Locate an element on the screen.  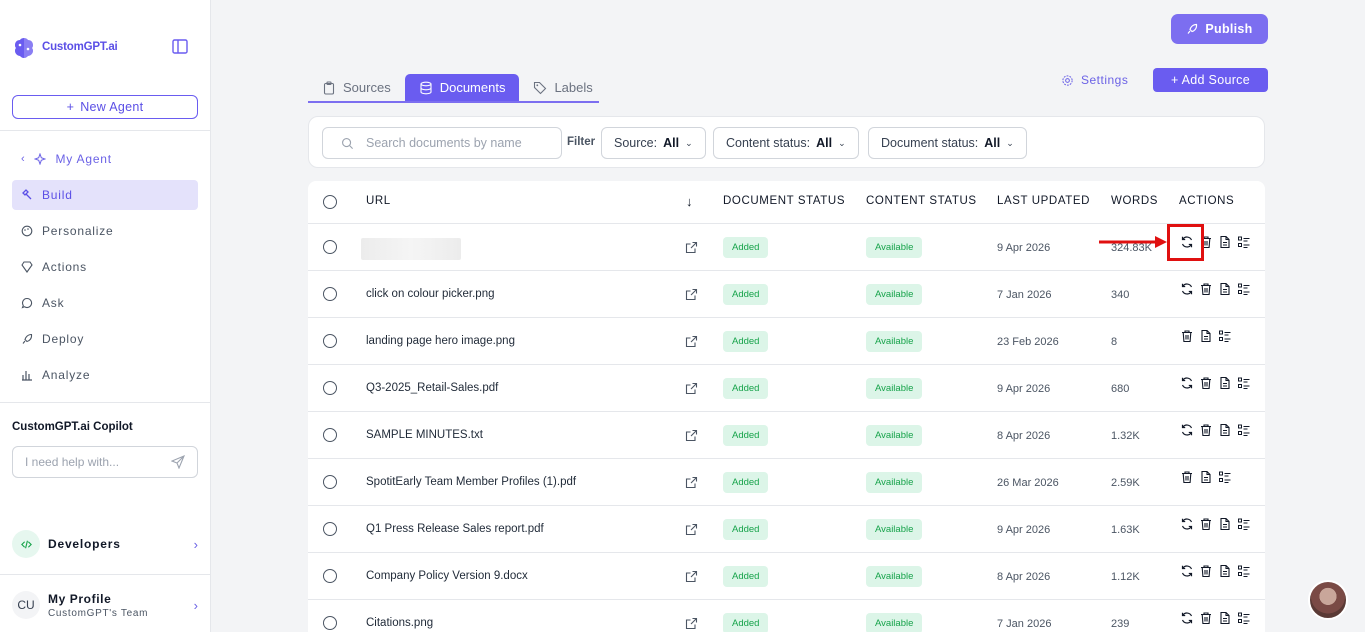
tab-labels: Labels is located at coordinates (562, 87).